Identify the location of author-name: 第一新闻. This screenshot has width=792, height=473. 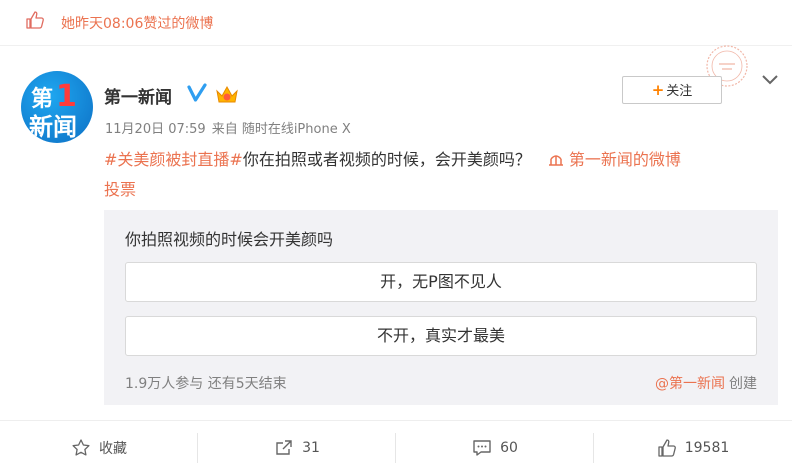
(138, 95).